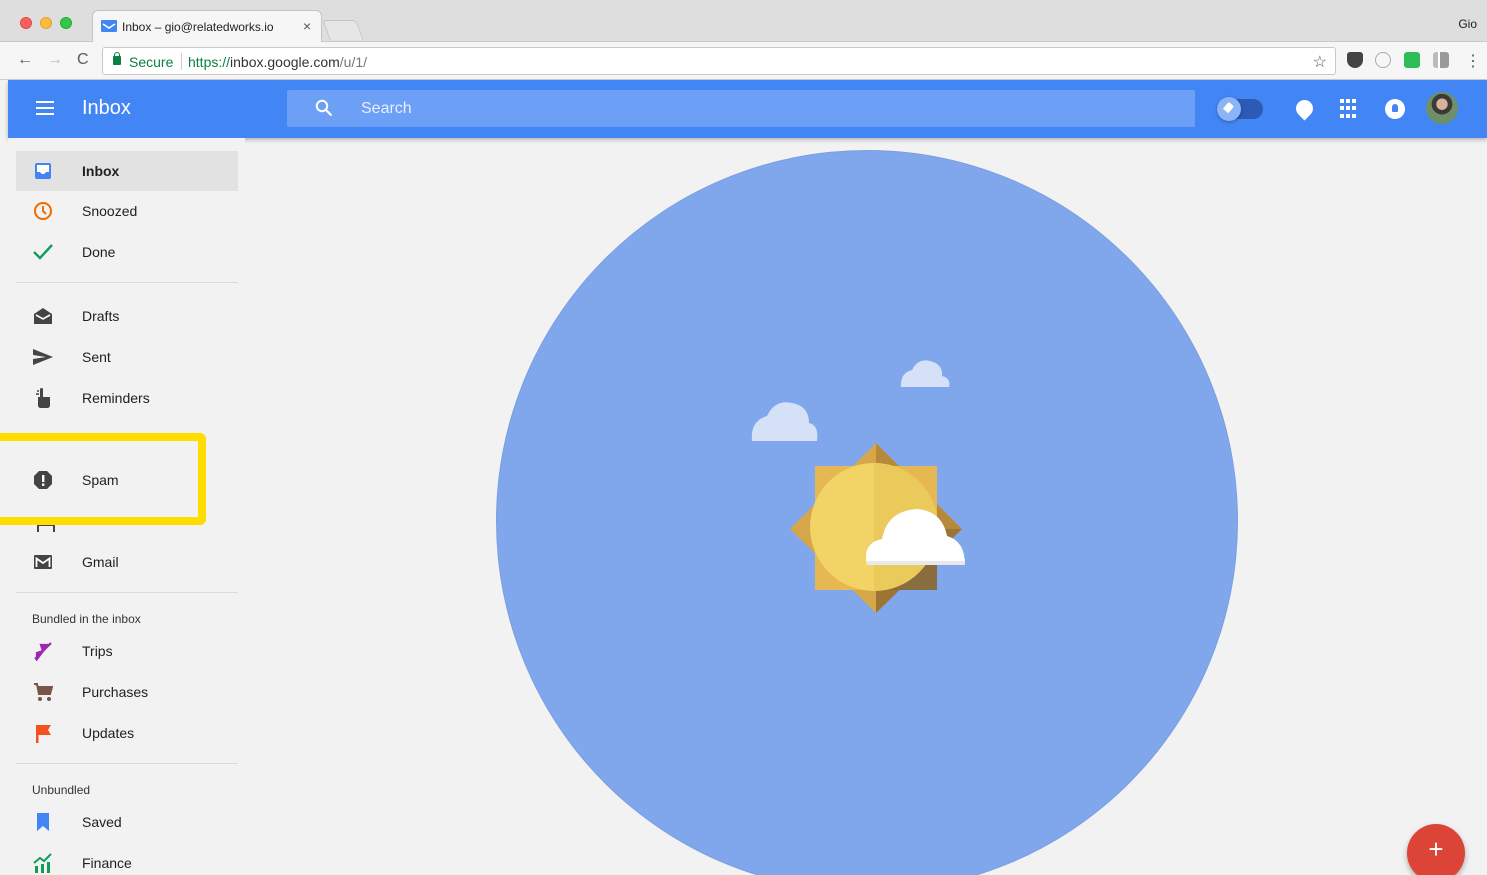 Image resolution: width=1487 pixels, height=875 pixels. What do you see at coordinates (43, 211) in the screenshot?
I see `clock-icon` at bounding box center [43, 211].